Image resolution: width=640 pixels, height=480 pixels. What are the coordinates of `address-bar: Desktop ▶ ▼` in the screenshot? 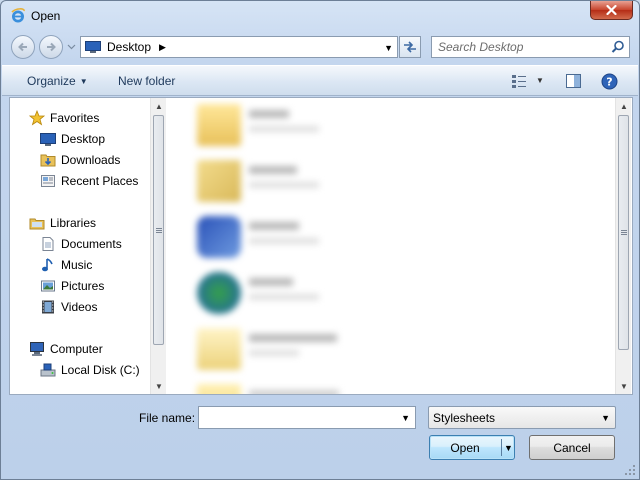 It's located at (239, 47).